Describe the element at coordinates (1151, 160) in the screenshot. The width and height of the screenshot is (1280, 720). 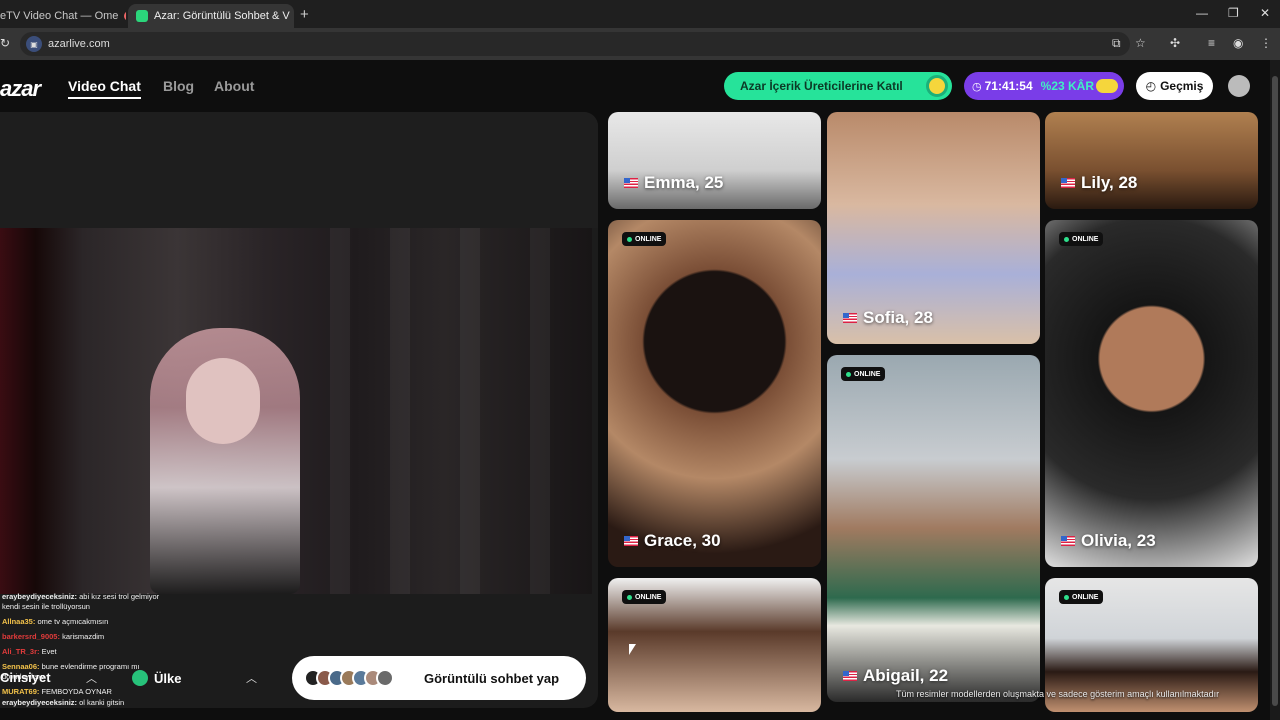
I see `profile-card-lily: Lily, 28` at that location.